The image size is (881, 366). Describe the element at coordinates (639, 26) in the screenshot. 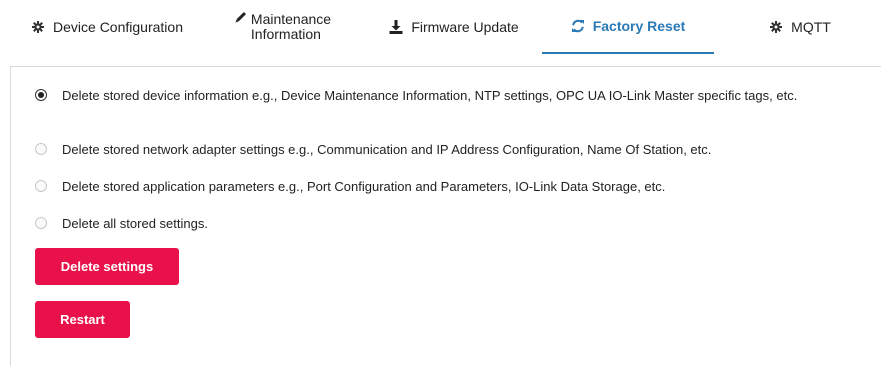

I see `tab-label: Factory Reset` at that location.